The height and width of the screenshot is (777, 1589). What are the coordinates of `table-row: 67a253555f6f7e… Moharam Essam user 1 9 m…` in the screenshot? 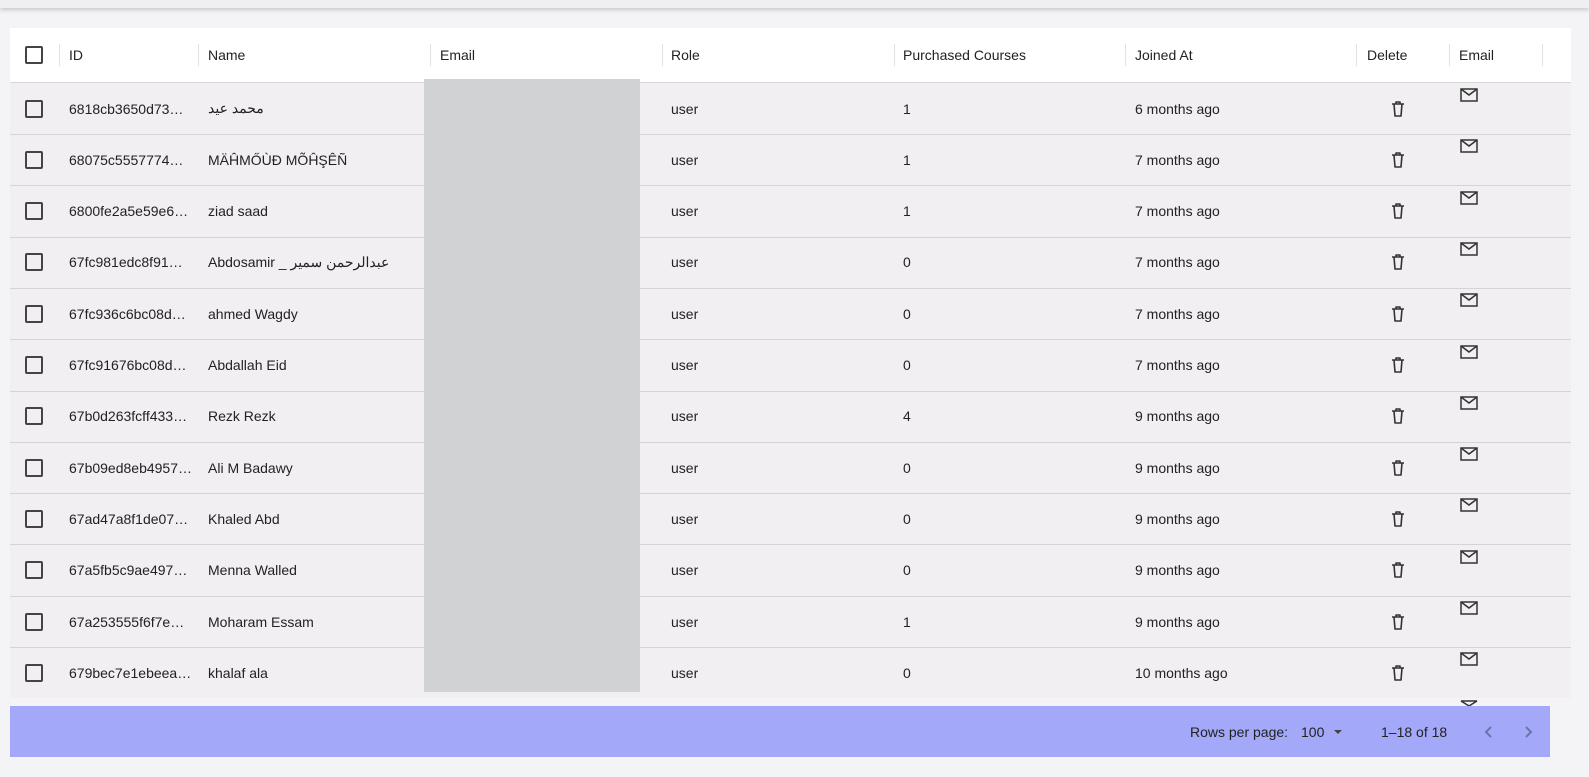 It's located at (790, 622).